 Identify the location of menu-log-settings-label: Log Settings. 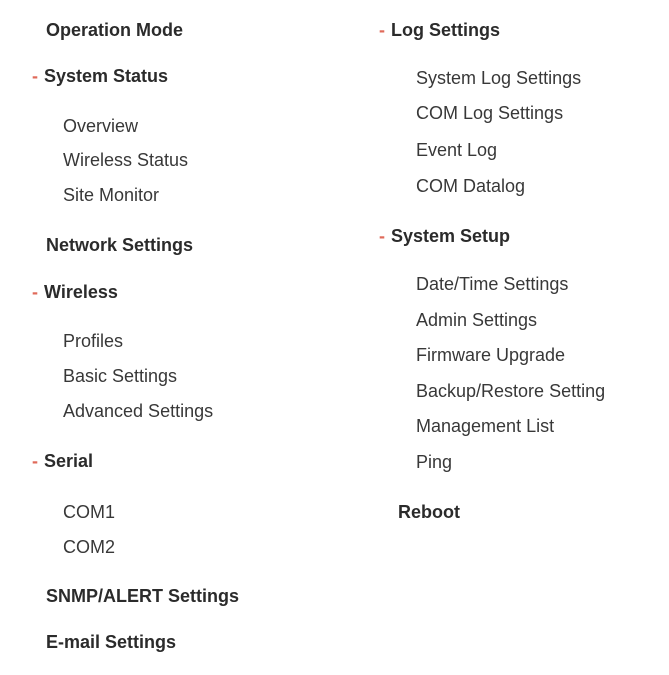
(445, 30).